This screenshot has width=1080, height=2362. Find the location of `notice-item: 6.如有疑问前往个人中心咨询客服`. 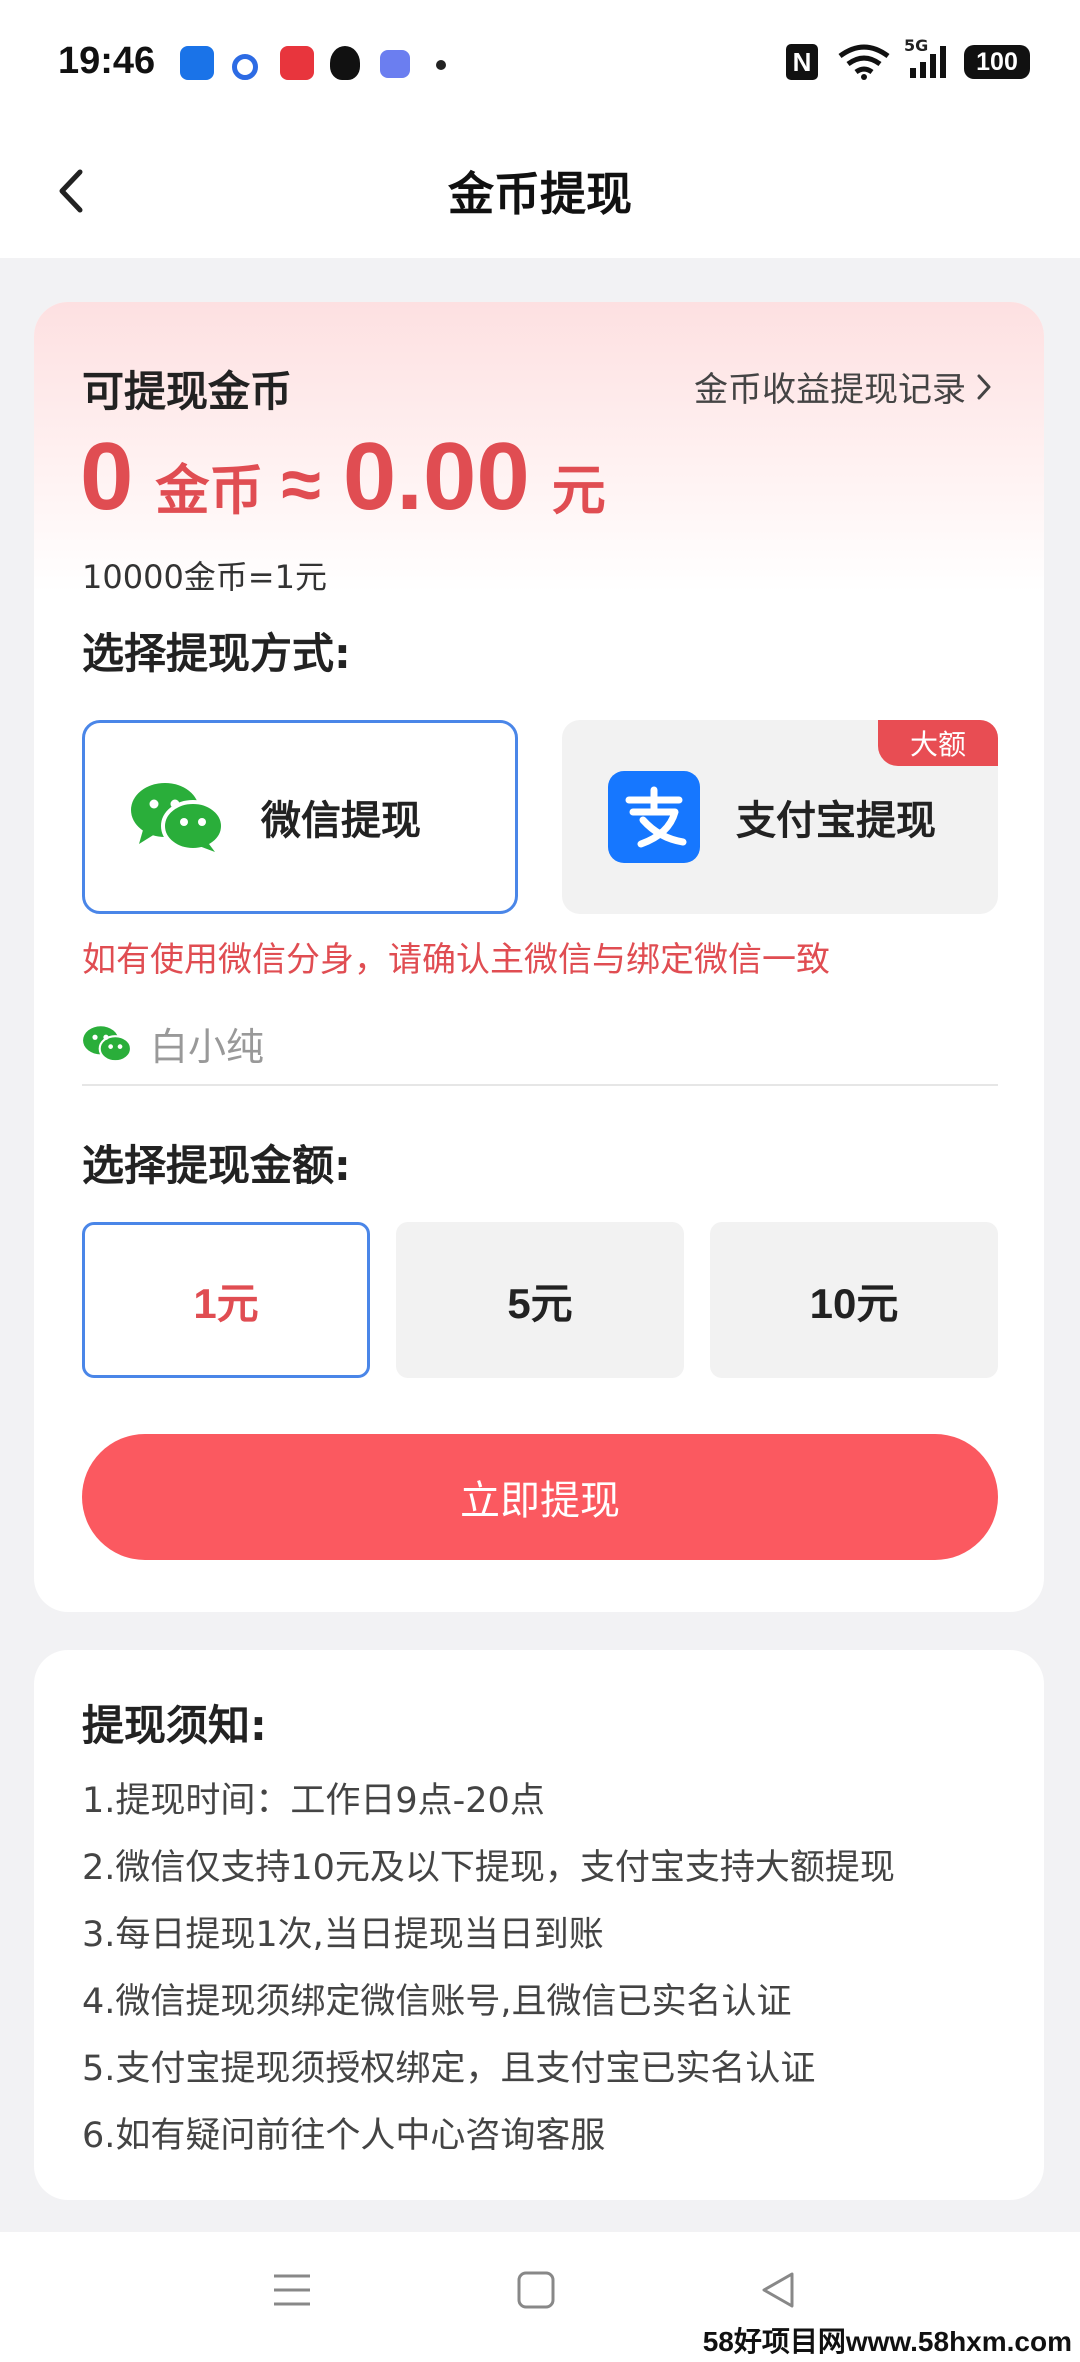

notice-item: 6.如有疑问前往个人中心咨询客服 is located at coordinates (344, 2136).